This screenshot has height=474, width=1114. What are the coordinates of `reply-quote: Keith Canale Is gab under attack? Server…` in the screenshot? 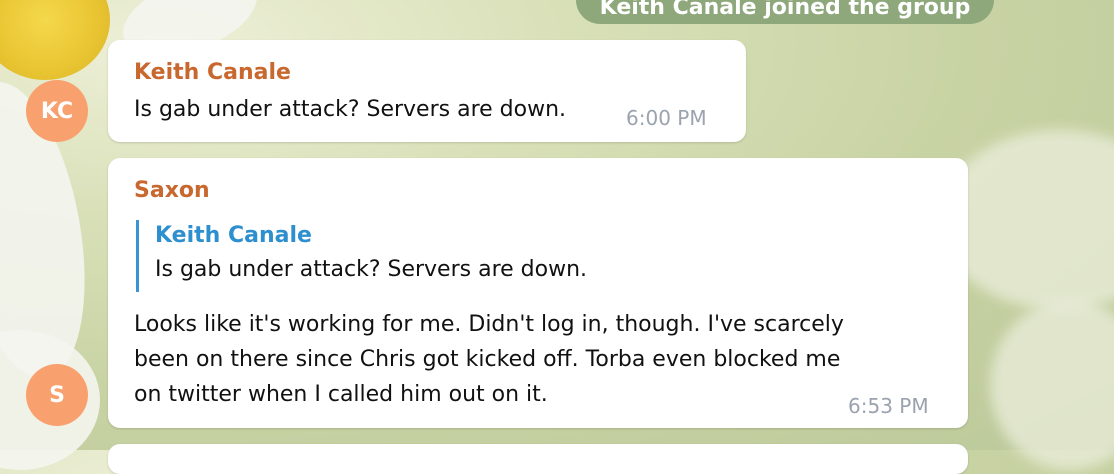 It's located at (361, 256).